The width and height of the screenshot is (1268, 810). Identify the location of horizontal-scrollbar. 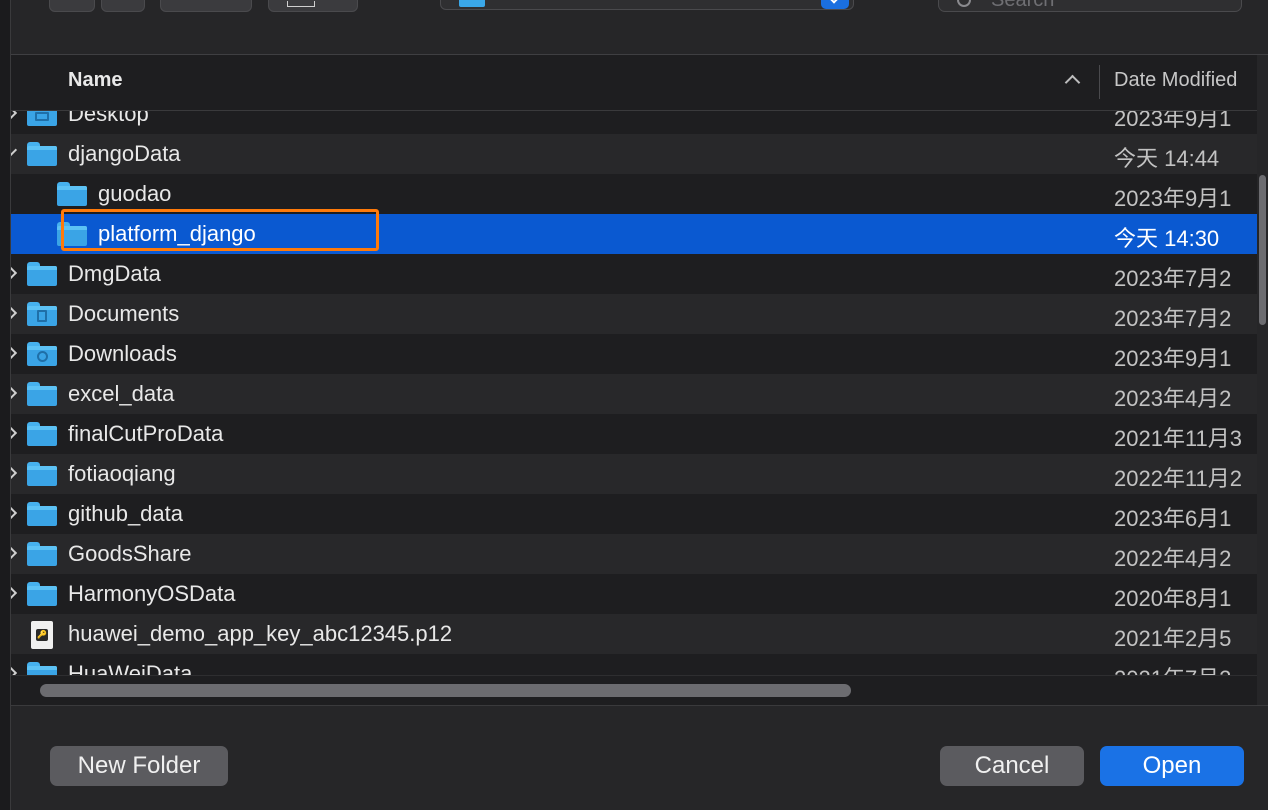
(634, 690).